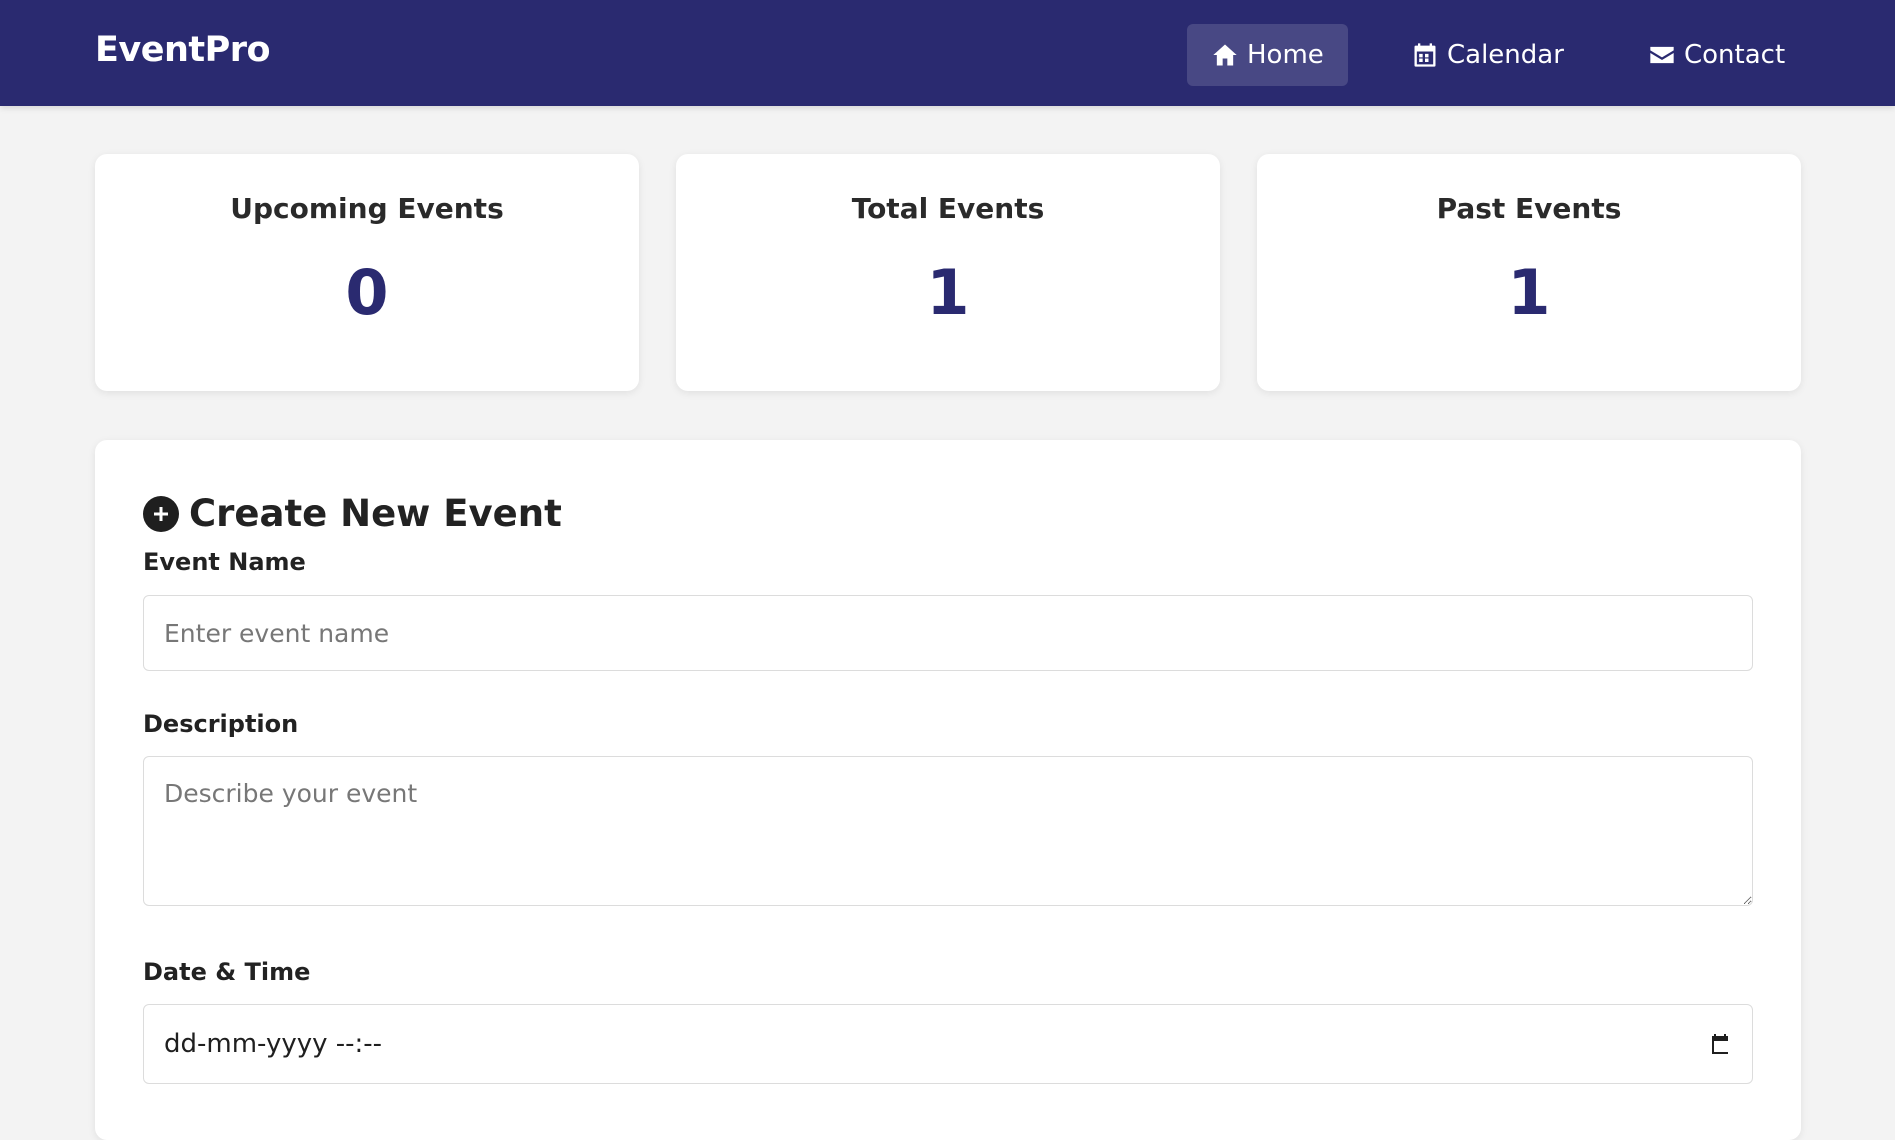 The width and height of the screenshot is (1895, 1140). Describe the element at coordinates (367, 208) in the screenshot. I see `stat-title: Upcoming Events` at that location.